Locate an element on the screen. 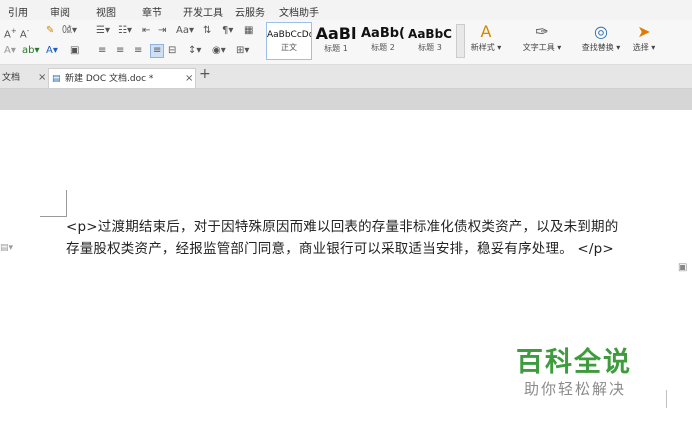 Image resolution: width=692 pixels, height=433 pixels. table-borders-icon: ▦ is located at coordinates (248, 31).